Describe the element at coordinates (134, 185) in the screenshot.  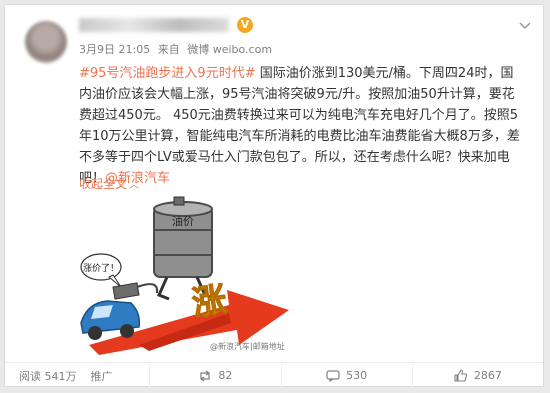
I see `chevron-up-icon: ︿` at that location.